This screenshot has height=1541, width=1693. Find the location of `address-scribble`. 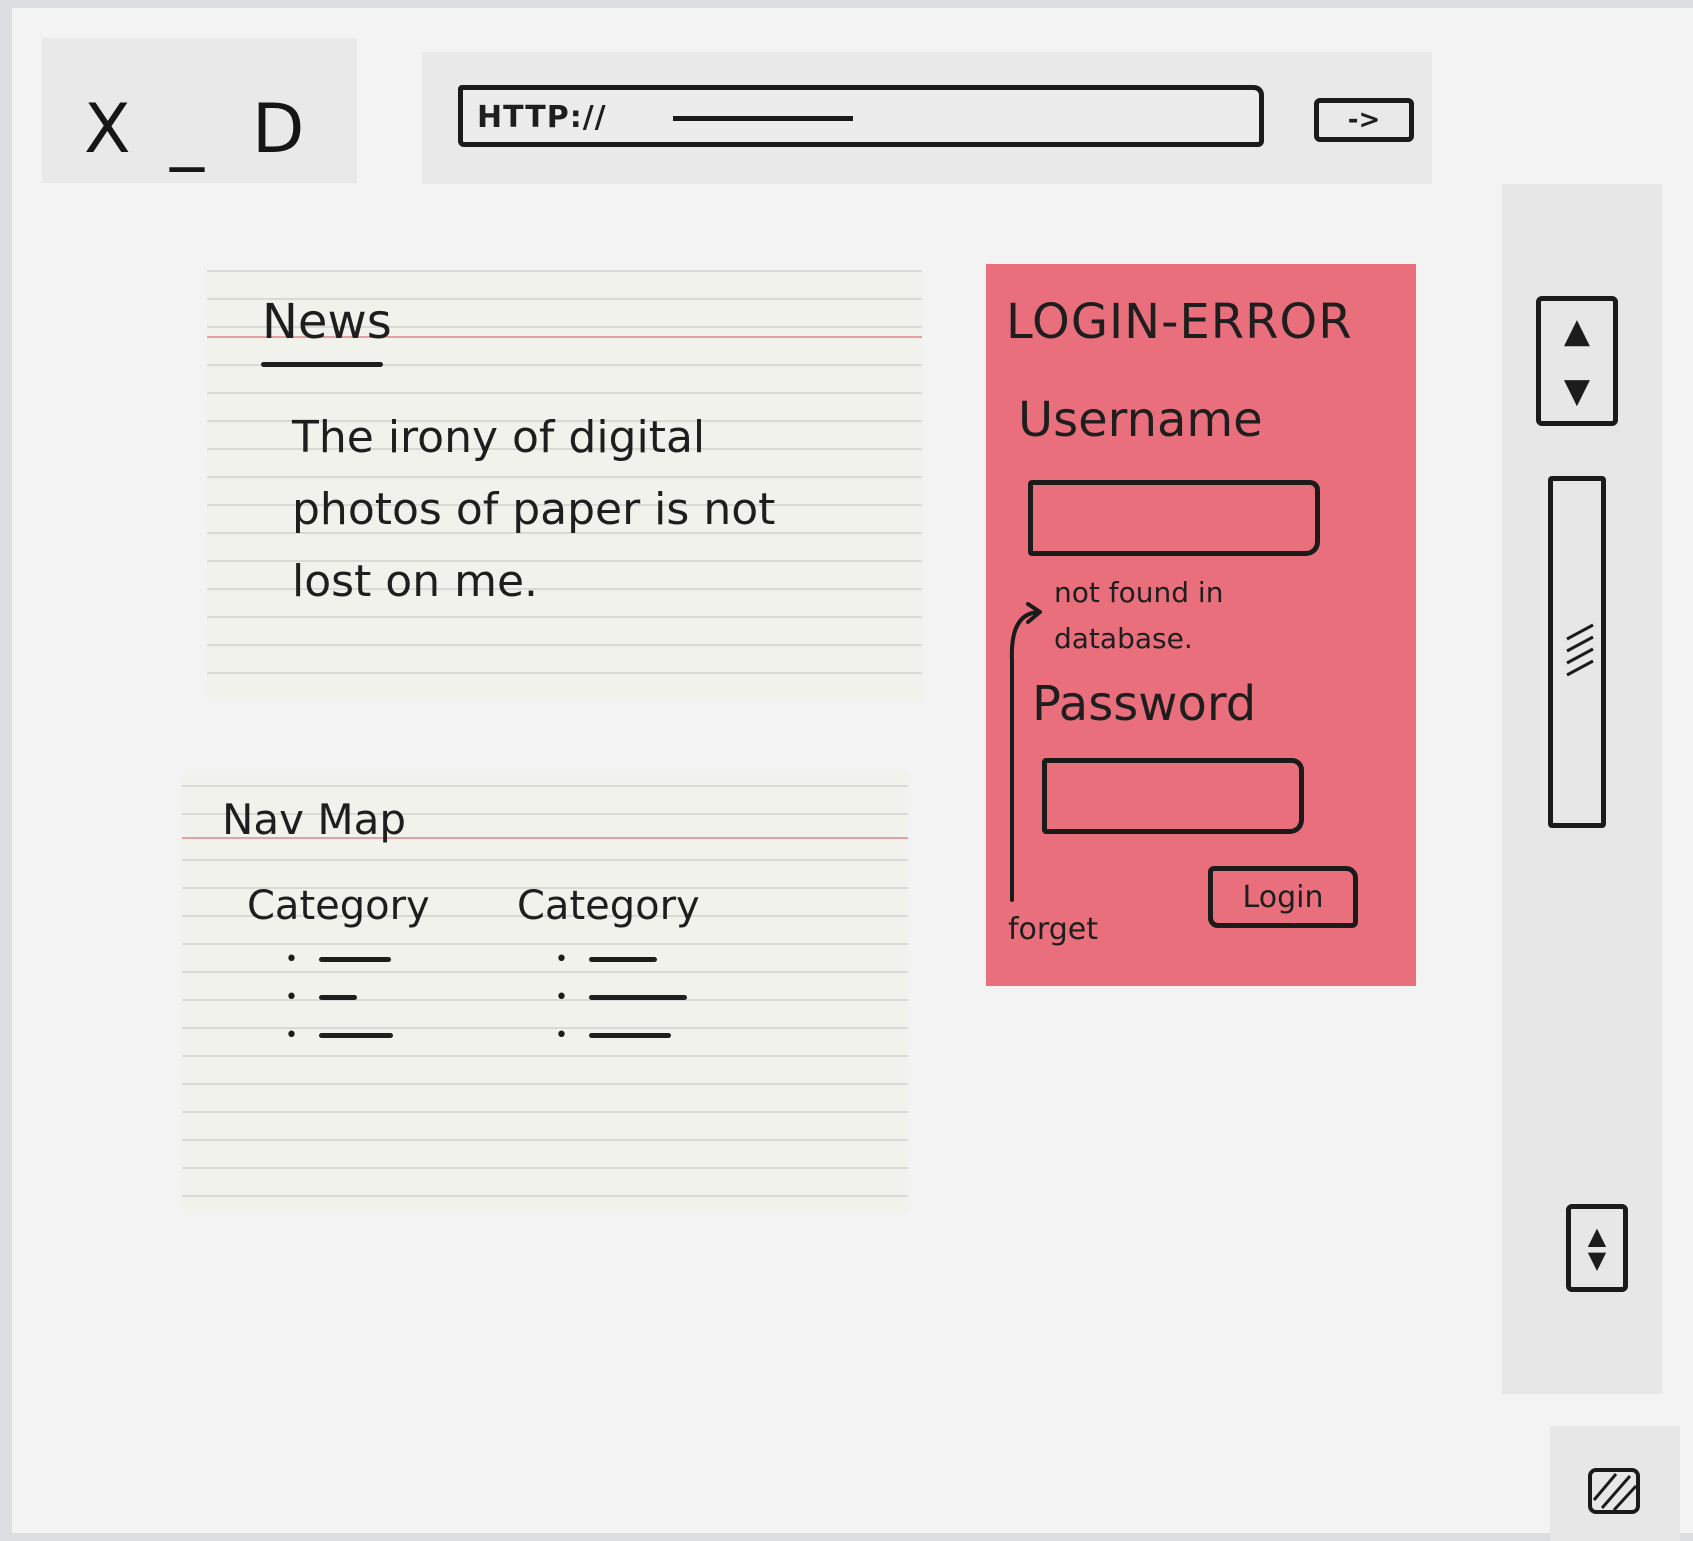

address-scribble is located at coordinates (763, 118).